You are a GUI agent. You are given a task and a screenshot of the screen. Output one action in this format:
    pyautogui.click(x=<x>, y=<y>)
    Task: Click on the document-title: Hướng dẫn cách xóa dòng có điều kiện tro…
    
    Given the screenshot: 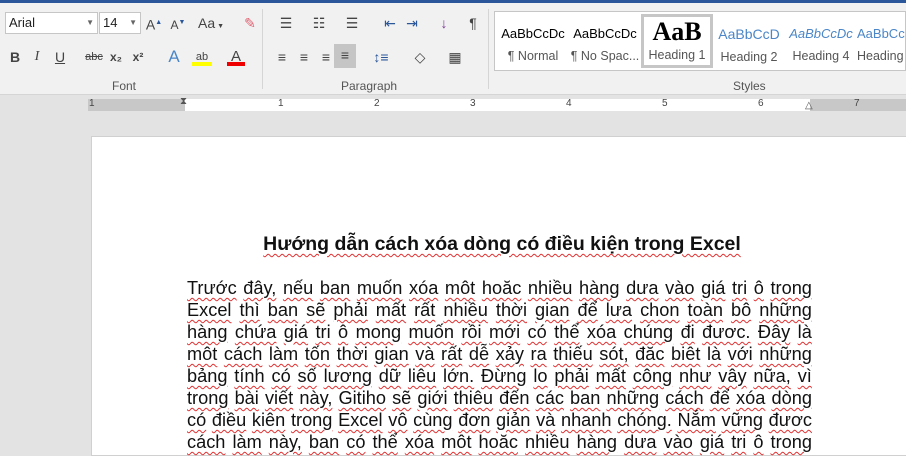 What is the action you would take?
    pyautogui.click(x=502, y=244)
    